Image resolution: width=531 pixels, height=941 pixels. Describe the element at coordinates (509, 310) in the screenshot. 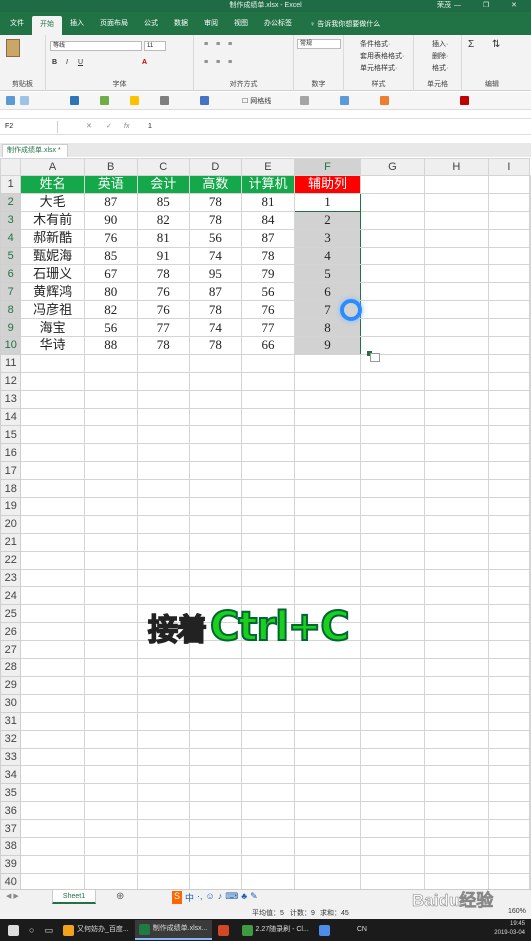

I see `cell-I8` at that location.